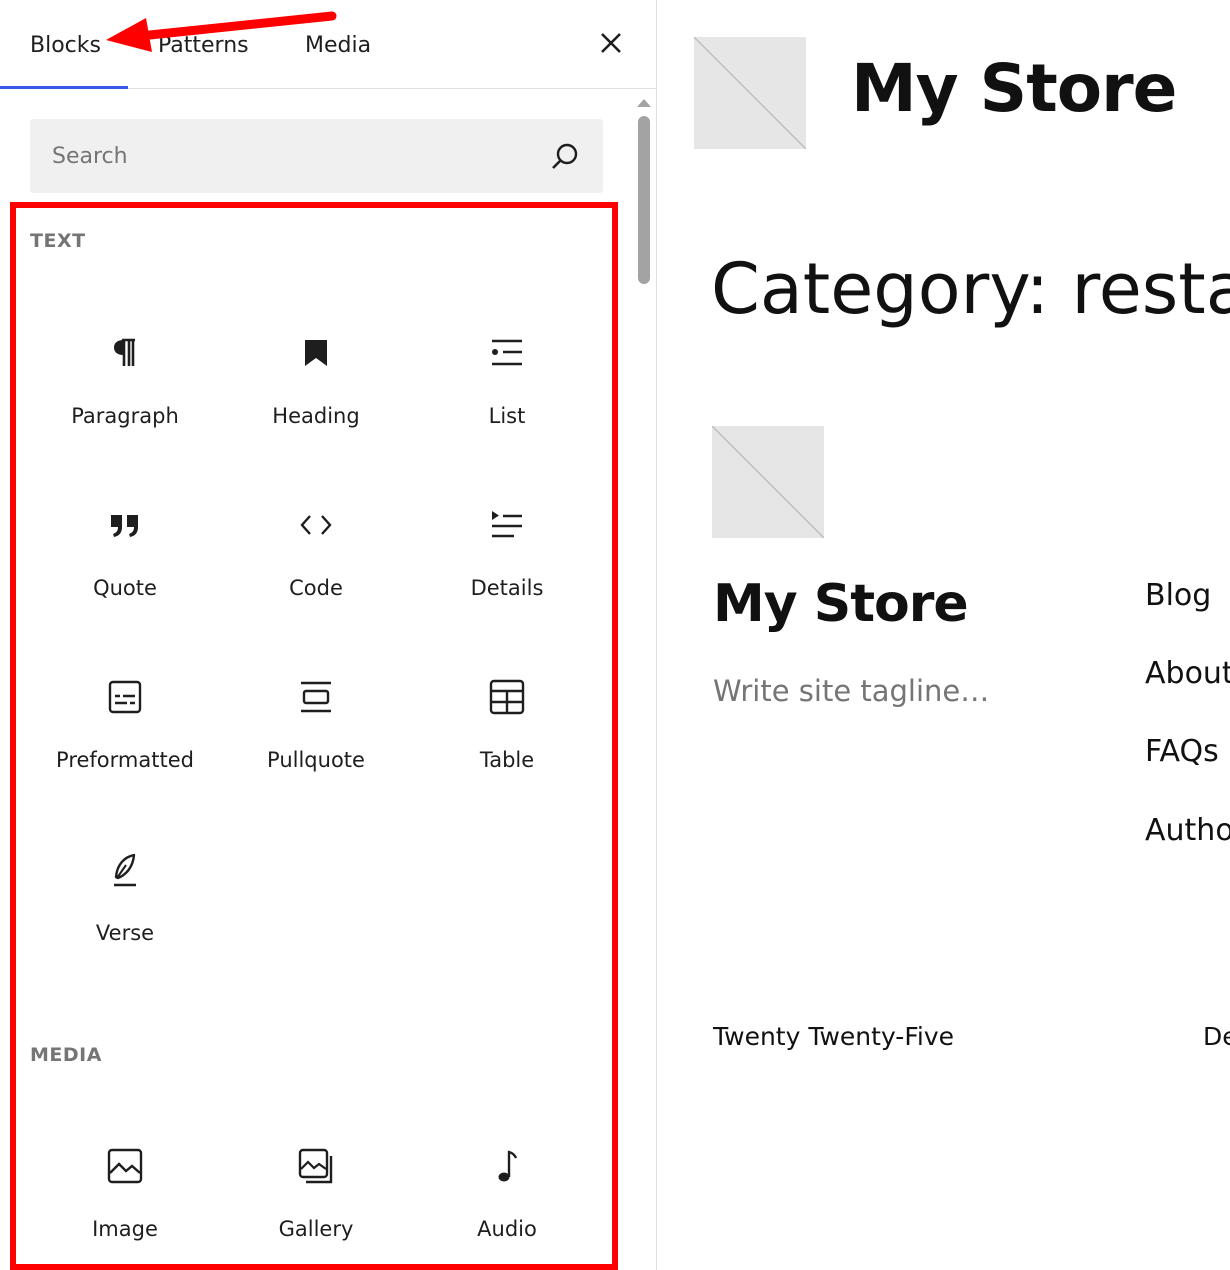 This screenshot has height=1270, width=1230. What do you see at coordinates (508, 1166) in the screenshot?
I see `audio-icon` at bounding box center [508, 1166].